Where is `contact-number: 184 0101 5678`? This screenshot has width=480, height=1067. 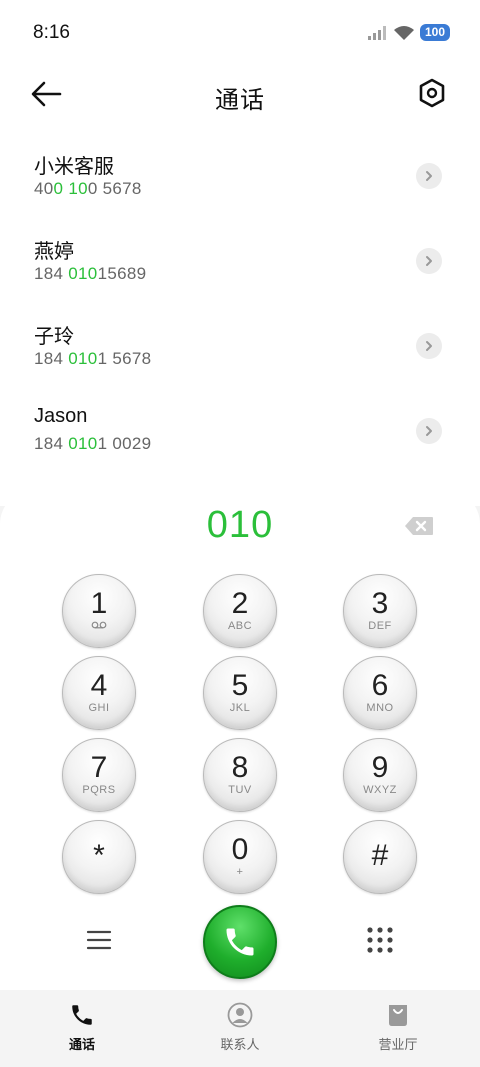 contact-number: 184 0101 5678 is located at coordinates (92, 359).